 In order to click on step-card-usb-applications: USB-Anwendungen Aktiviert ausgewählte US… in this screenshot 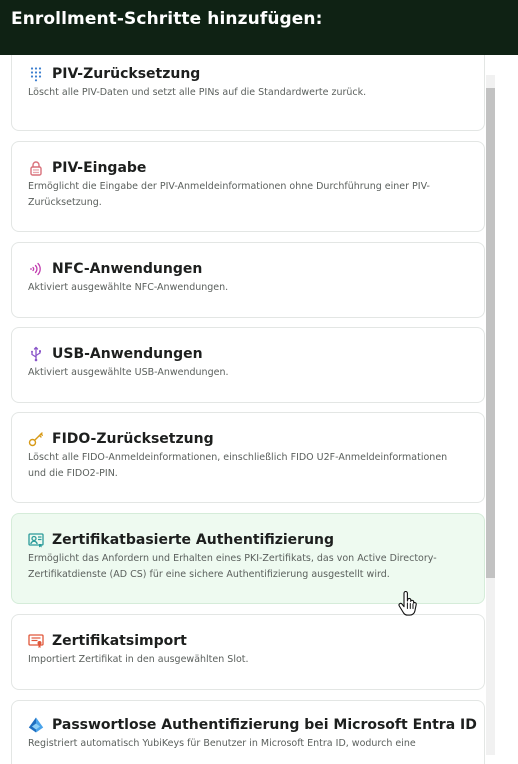, I will do `click(248, 365)`.